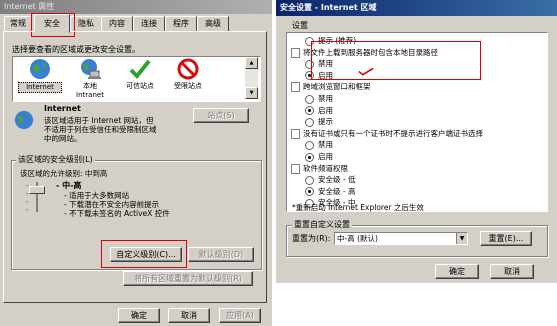 The height and width of the screenshot is (326, 557). I want to click on zone-trusted-sites: 可信站点, so click(140, 75).